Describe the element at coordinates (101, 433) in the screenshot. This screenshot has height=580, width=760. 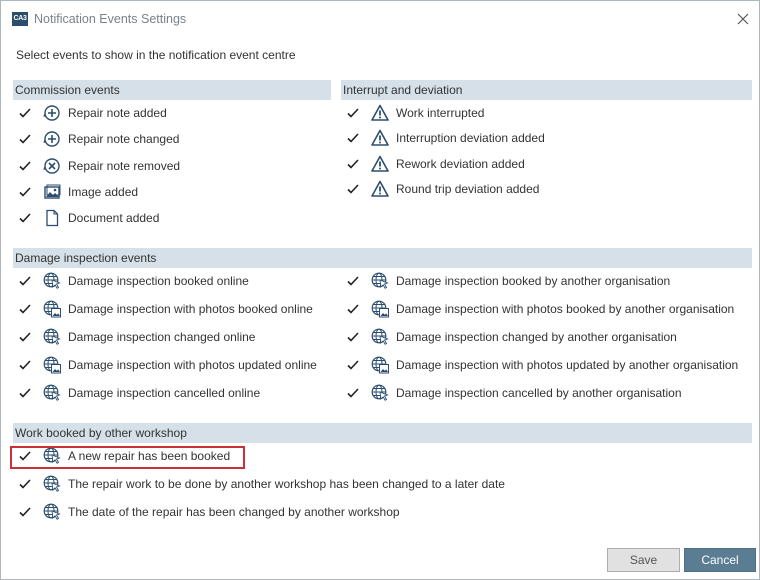
I see `section-title: Work booked by other workshop` at that location.